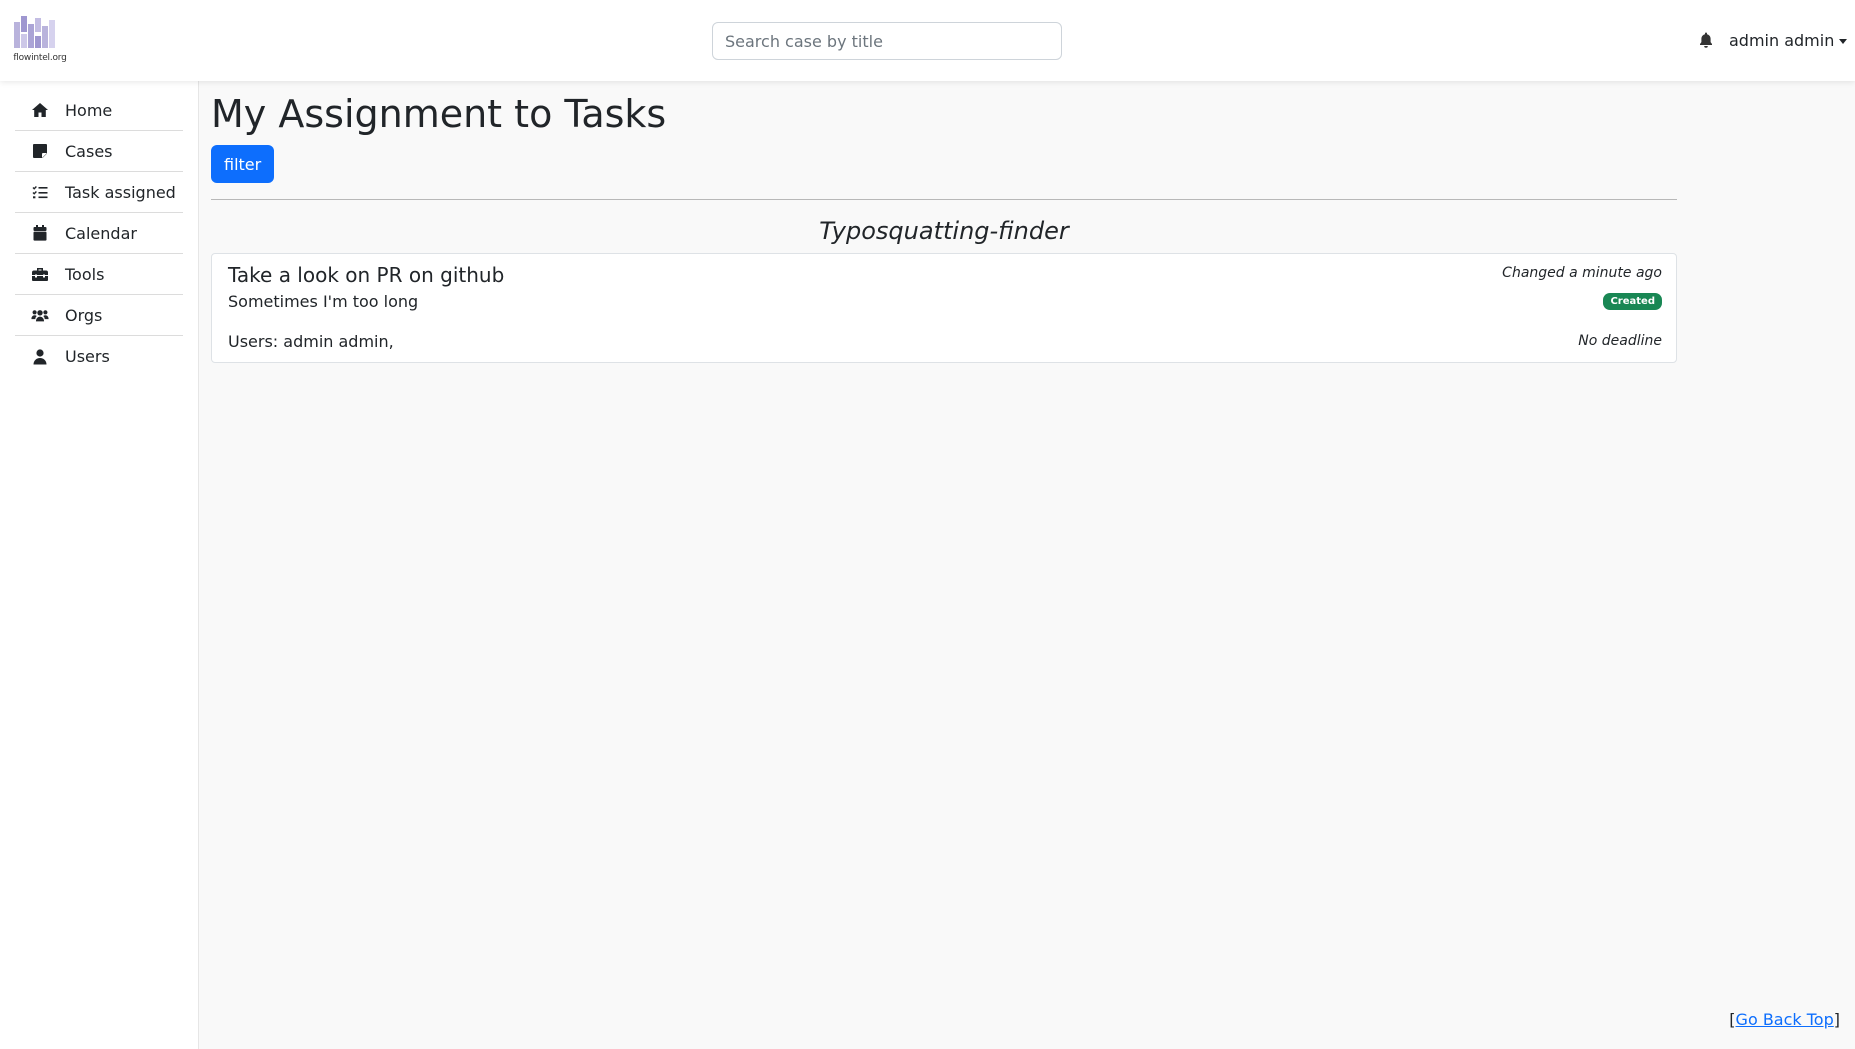 The image size is (1855, 1049). I want to click on task-title: Take a look on PR on github, so click(366, 275).